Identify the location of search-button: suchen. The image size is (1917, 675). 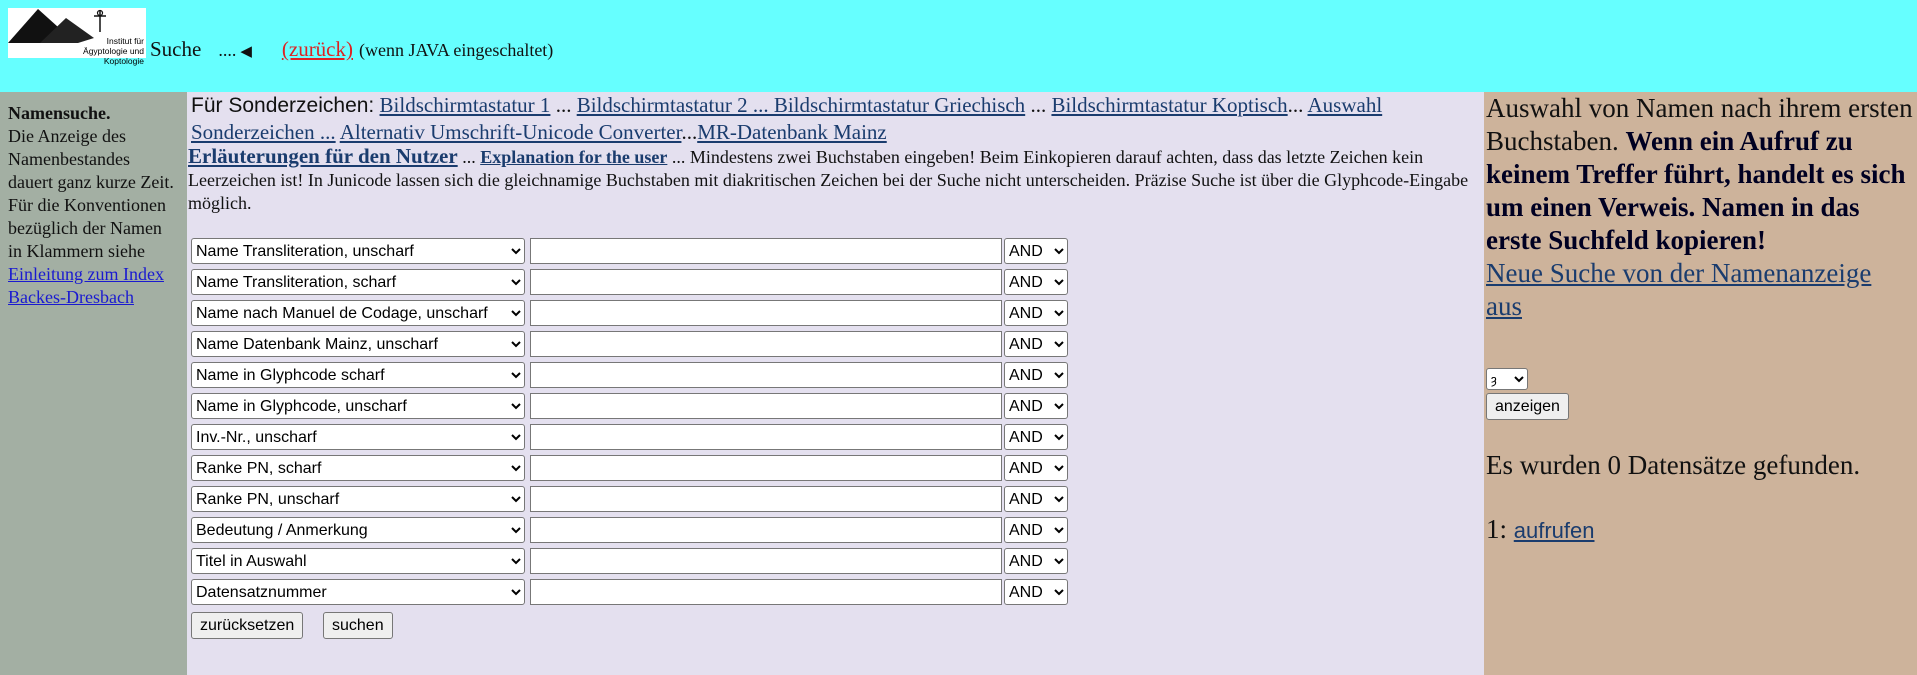
(358, 625).